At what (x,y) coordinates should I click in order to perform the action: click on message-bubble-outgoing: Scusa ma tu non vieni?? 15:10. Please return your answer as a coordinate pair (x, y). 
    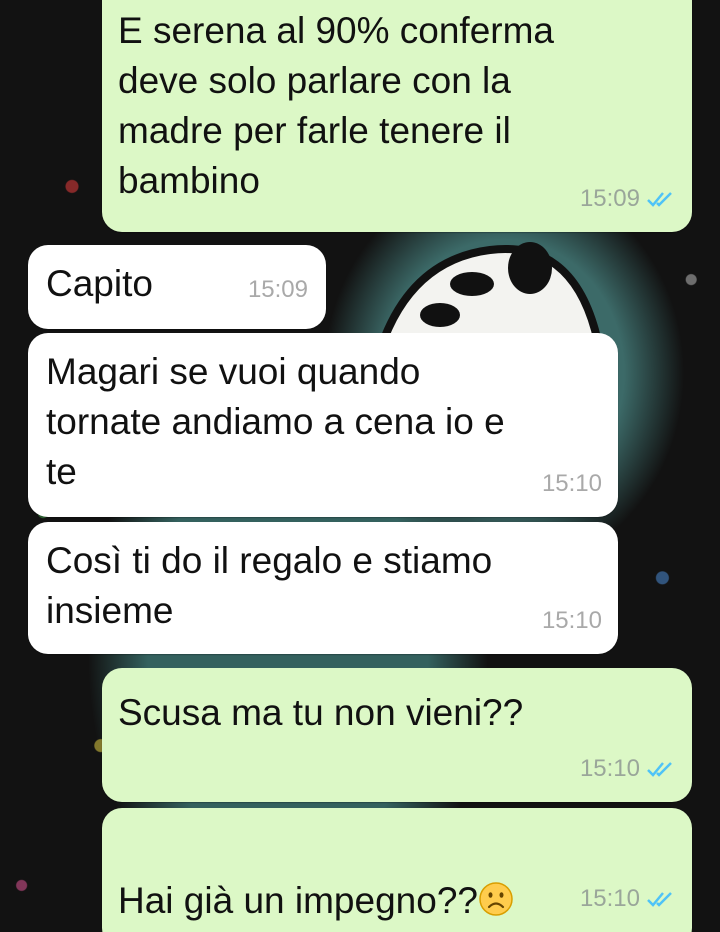
    Looking at the image, I should click on (397, 735).